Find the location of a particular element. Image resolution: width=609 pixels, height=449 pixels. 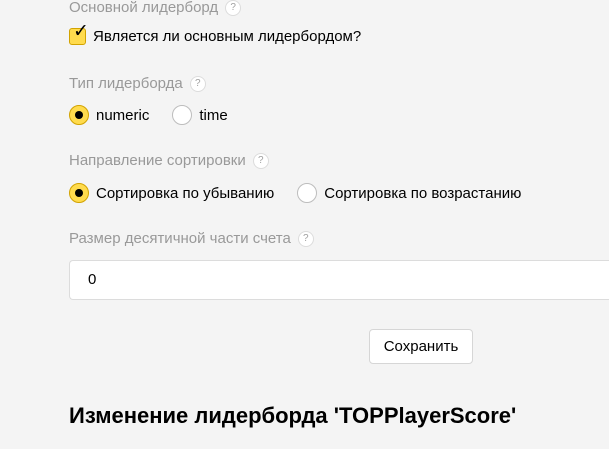

leaderboard-type-label: Тип лидерборда is located at coordinates (126, 83).